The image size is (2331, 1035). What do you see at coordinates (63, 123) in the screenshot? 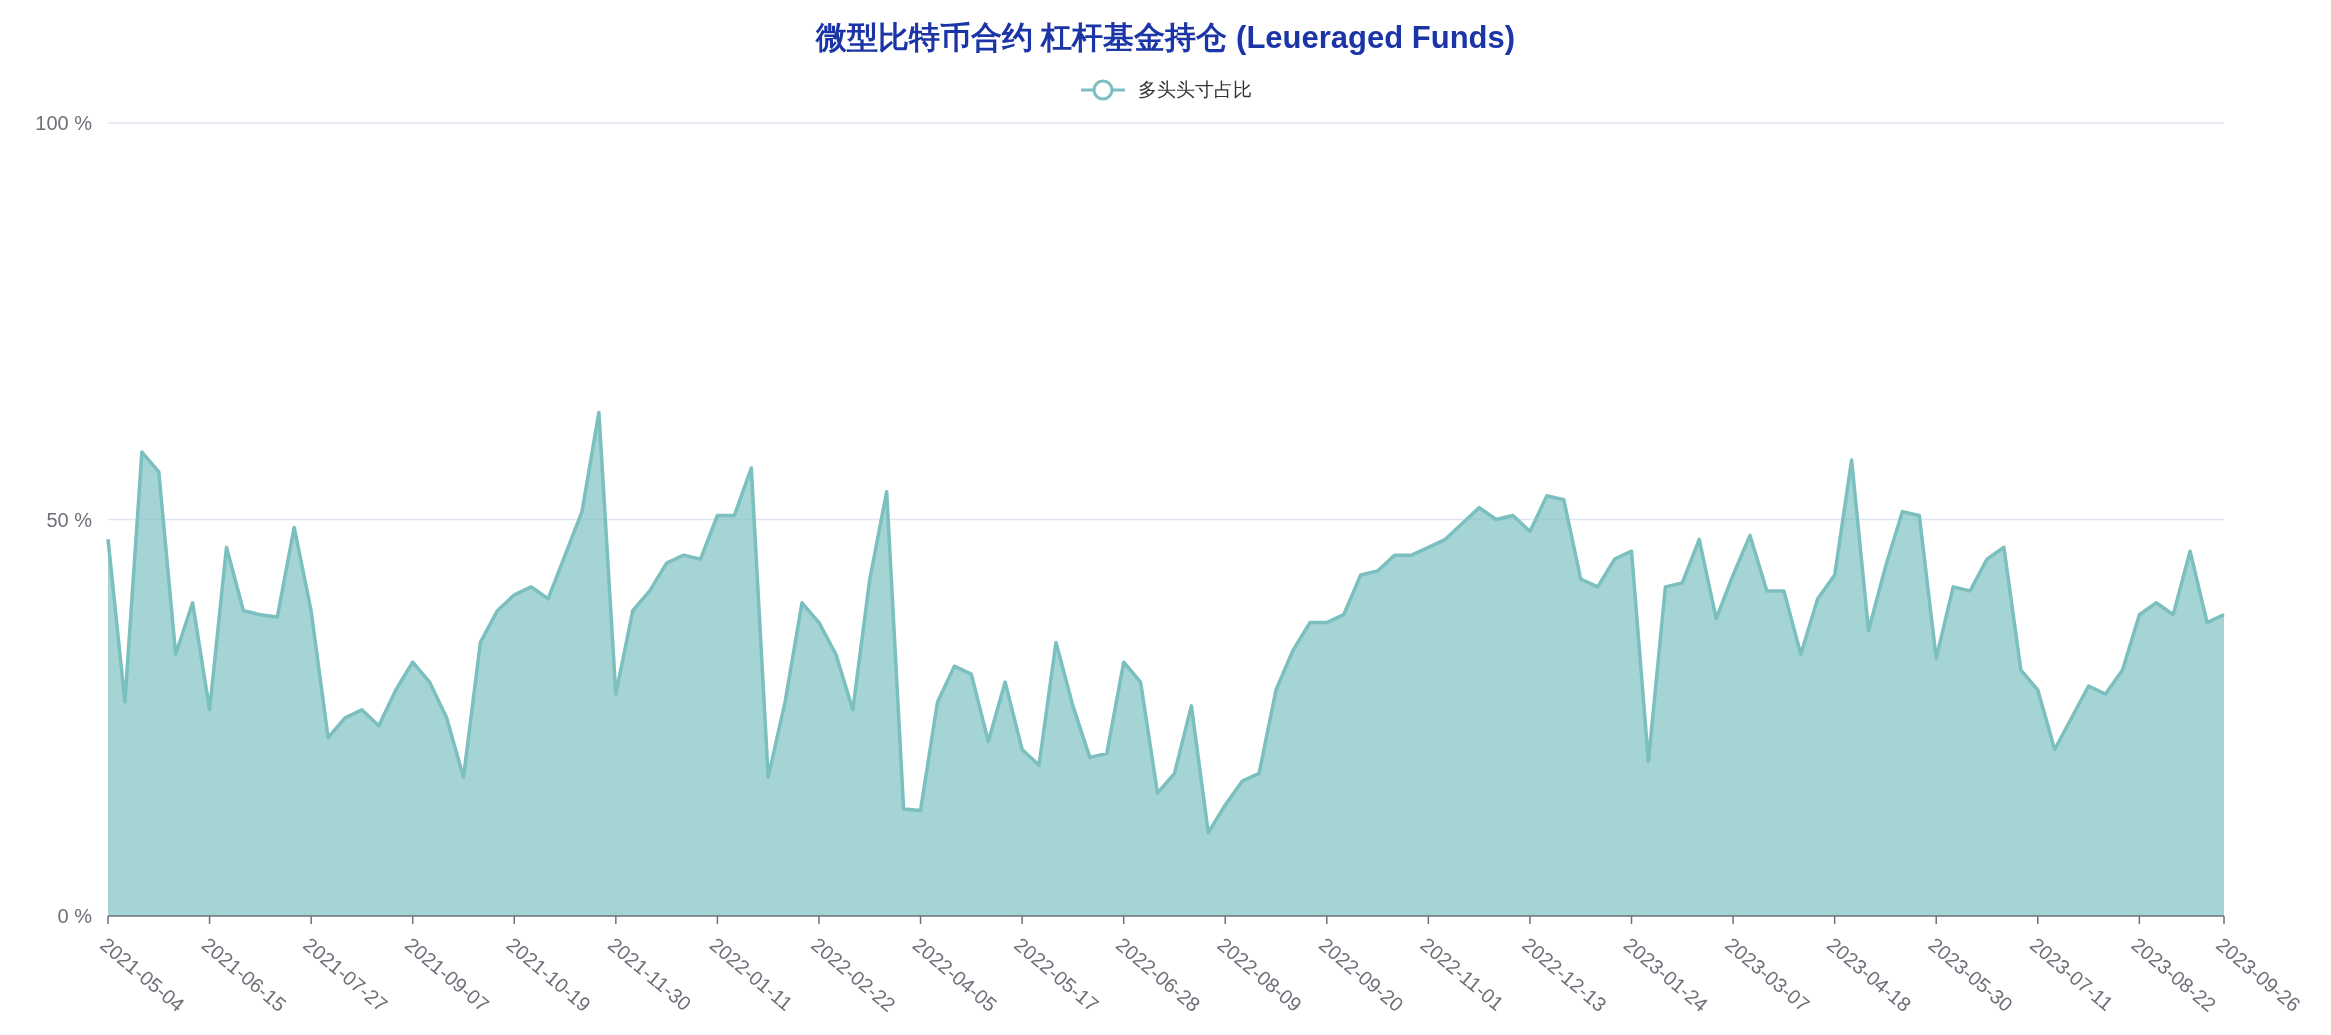
I see `axis-label: 100 %` at bounding box center [63, 123].